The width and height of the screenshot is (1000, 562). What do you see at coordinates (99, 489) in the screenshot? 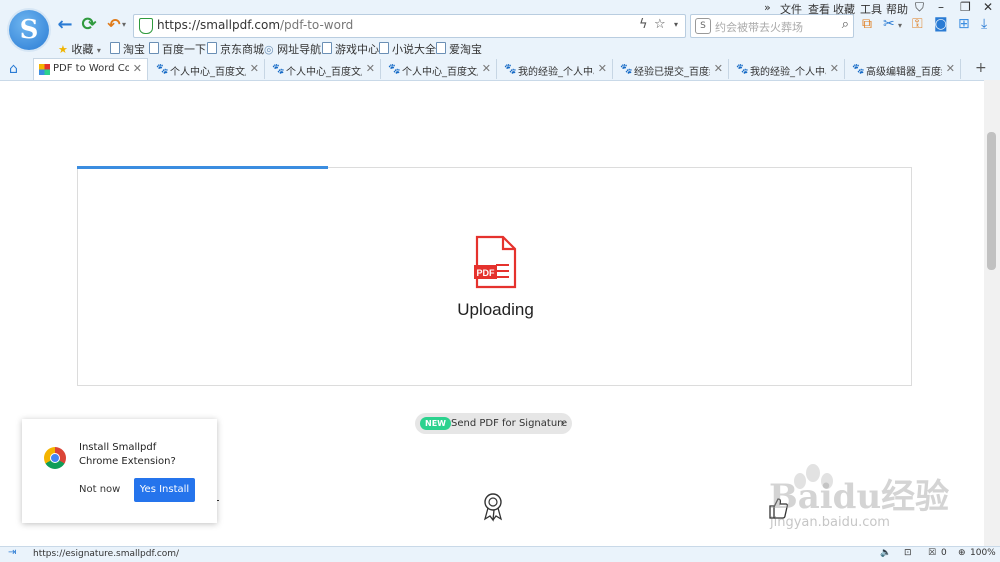
I see `not-now-button: Not now` at bounding box center [99, 489].